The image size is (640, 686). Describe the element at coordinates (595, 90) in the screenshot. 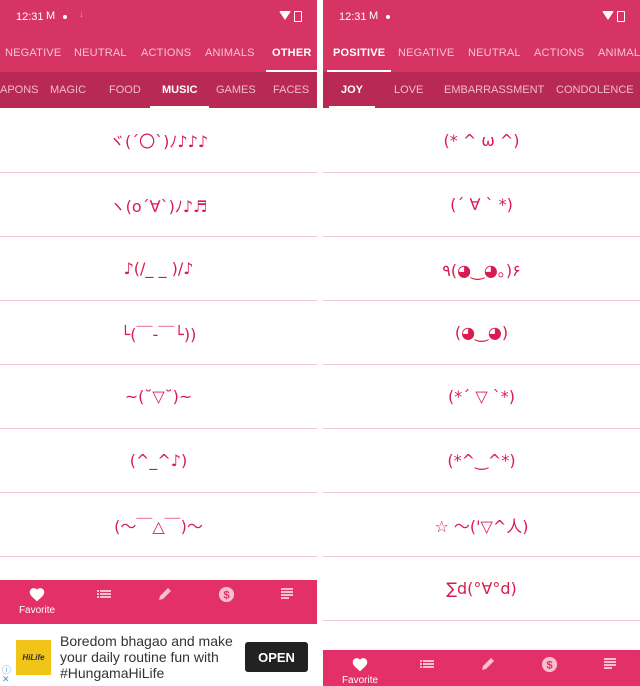

I see `subtab-condolence: CONDOLENCE` at that location.